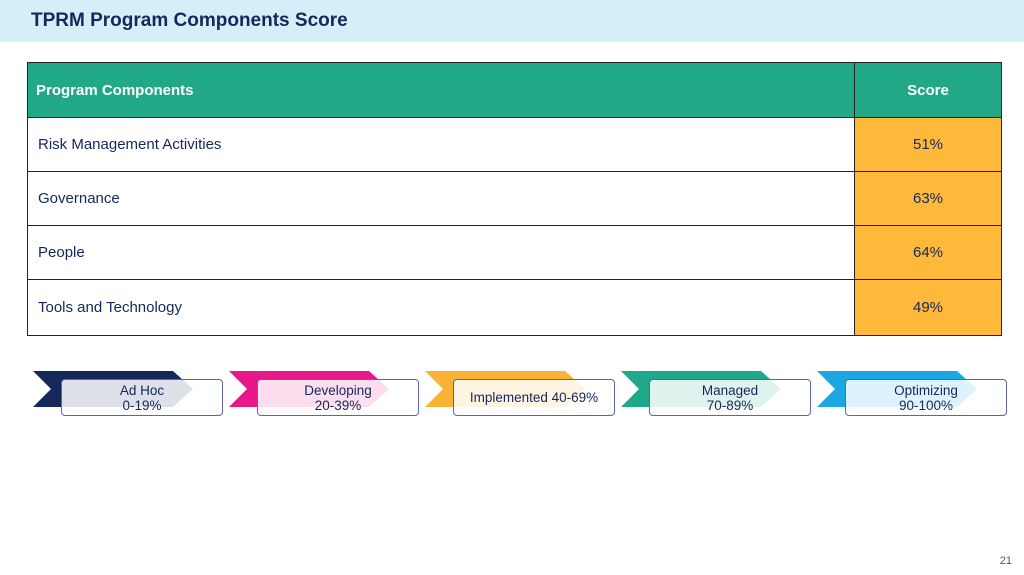  I want to click on component-name: Risk Management Activities, so click(441, 144).